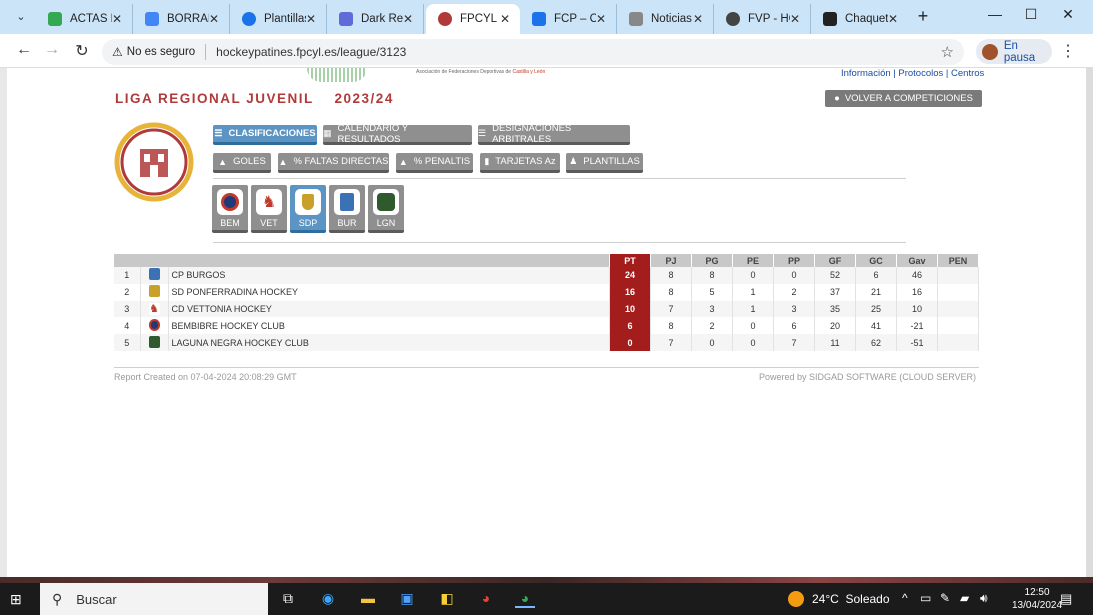 This screenshot has height=615, width=1093. What do you see at coordinates (16, 599) in the screenshot?
I see `windows-start-icon: ⊞` at bounding box center [16, 599].